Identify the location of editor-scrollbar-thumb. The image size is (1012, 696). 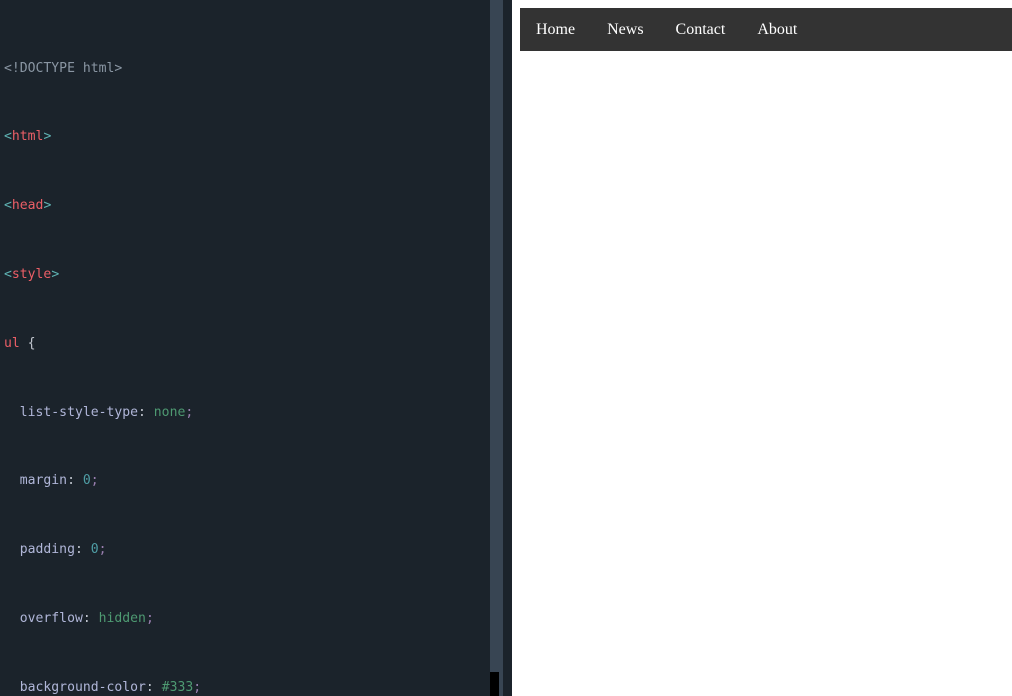
(494, 684).